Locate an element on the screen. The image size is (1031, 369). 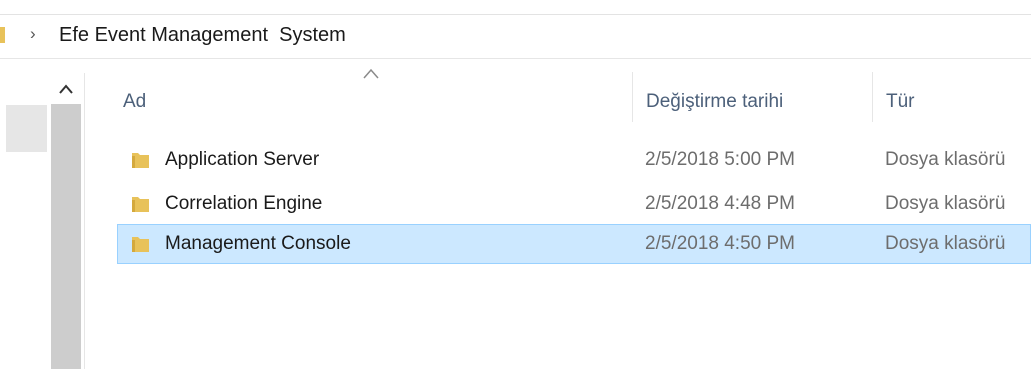
scroll-up-arrow-icon is located at coordinates (66, 89).